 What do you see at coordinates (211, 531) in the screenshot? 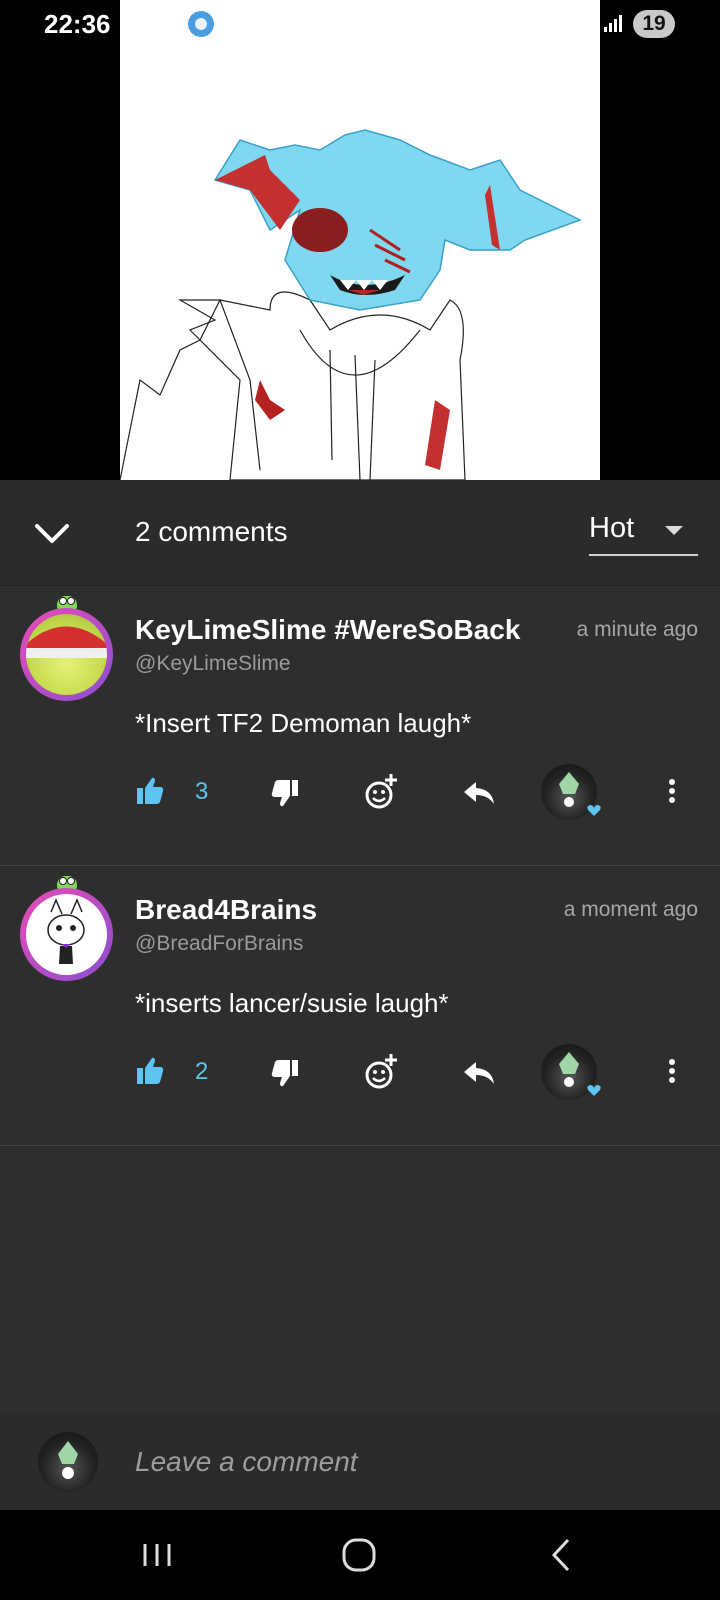
I see `comments-count: 2 comments` at bounding box center [211, 531].